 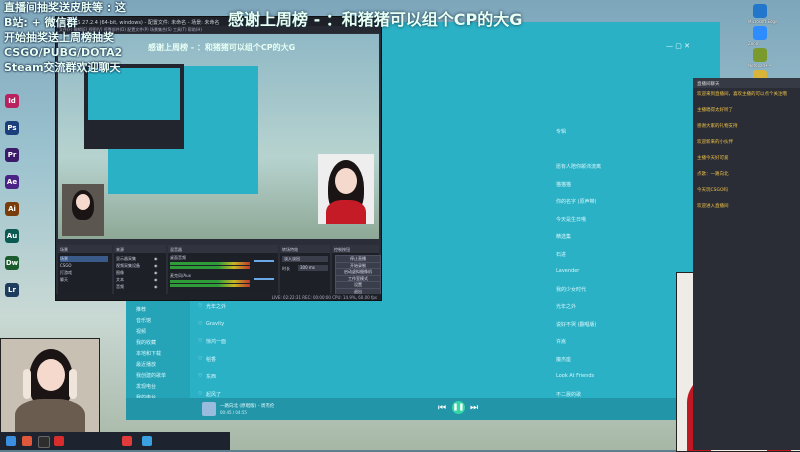 What do you see at coordinates (115, 441) in the screenshot?
I see `taskbar` at bounding box center [115, 441].